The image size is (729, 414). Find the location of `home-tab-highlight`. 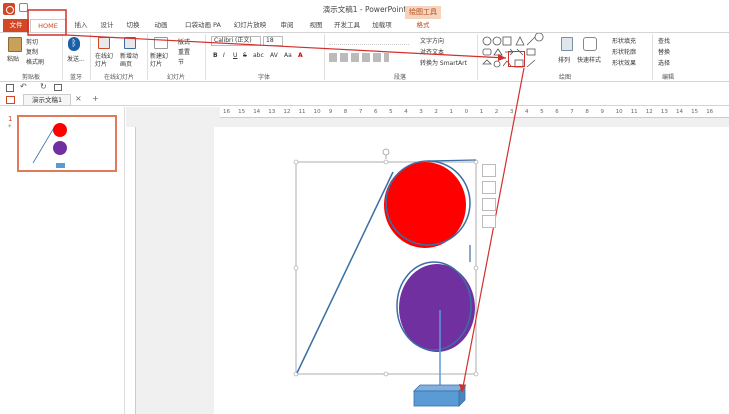

home-tab-highlight is located at coordinates (47, 22).